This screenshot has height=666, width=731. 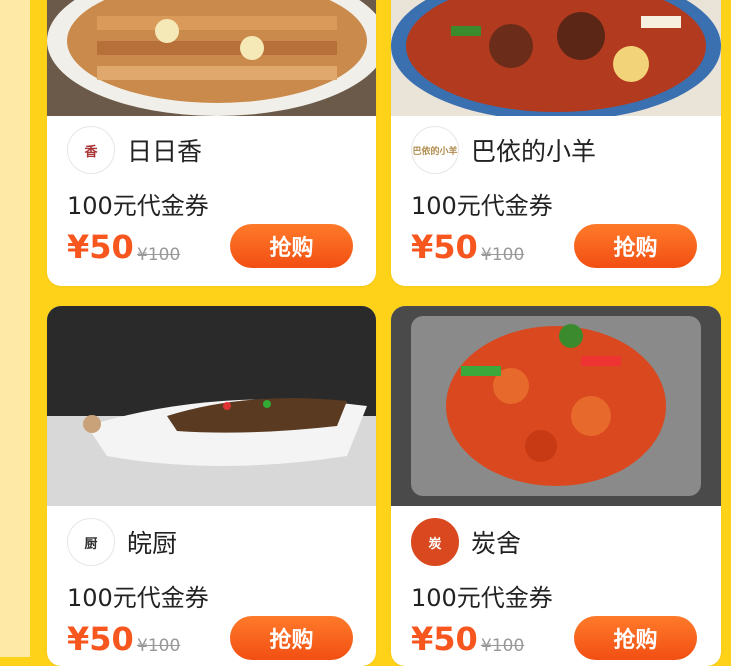 I want to click on merchant-logo: 巴依的小羊, so click(x=435, y=150).